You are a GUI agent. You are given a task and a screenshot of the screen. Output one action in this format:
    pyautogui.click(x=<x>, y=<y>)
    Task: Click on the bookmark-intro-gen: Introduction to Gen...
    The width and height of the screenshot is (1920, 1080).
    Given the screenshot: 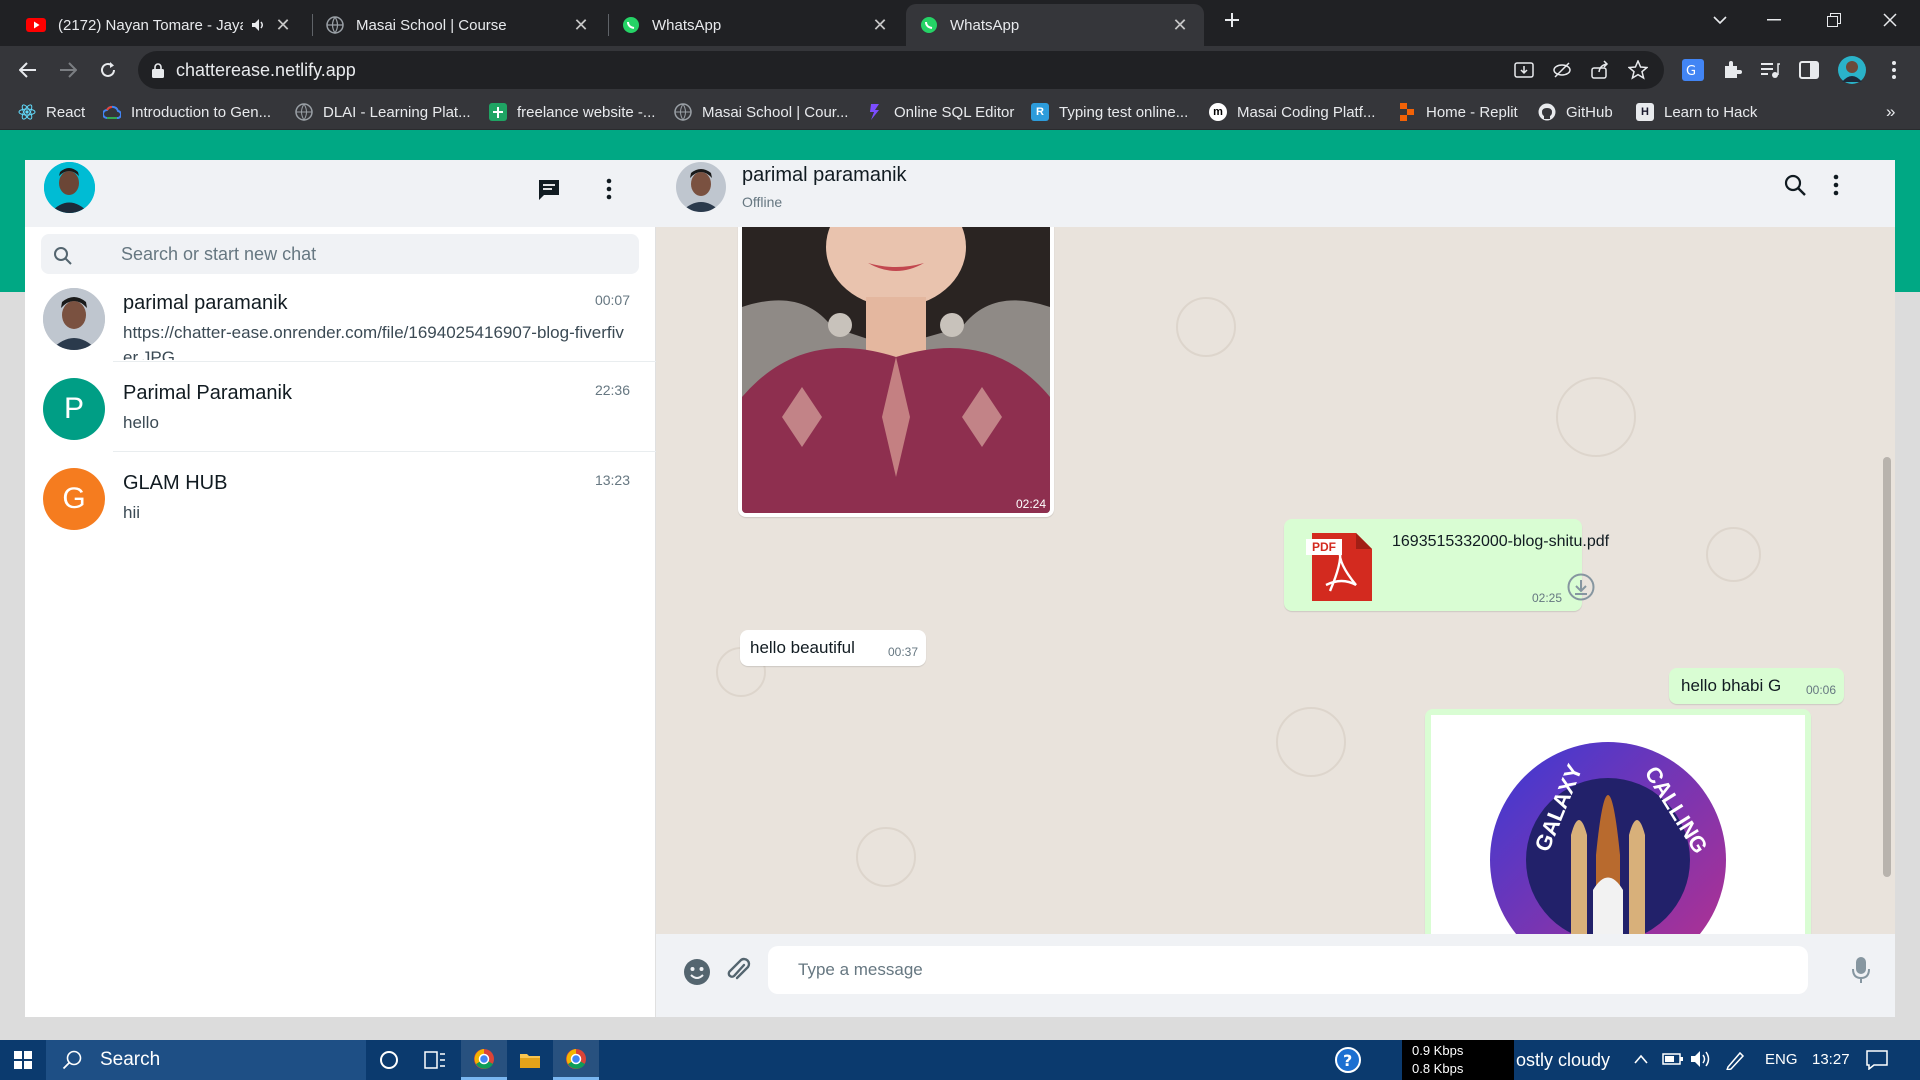 What is the action you would take?
    pyautogui.click(x=187, y=112)
    